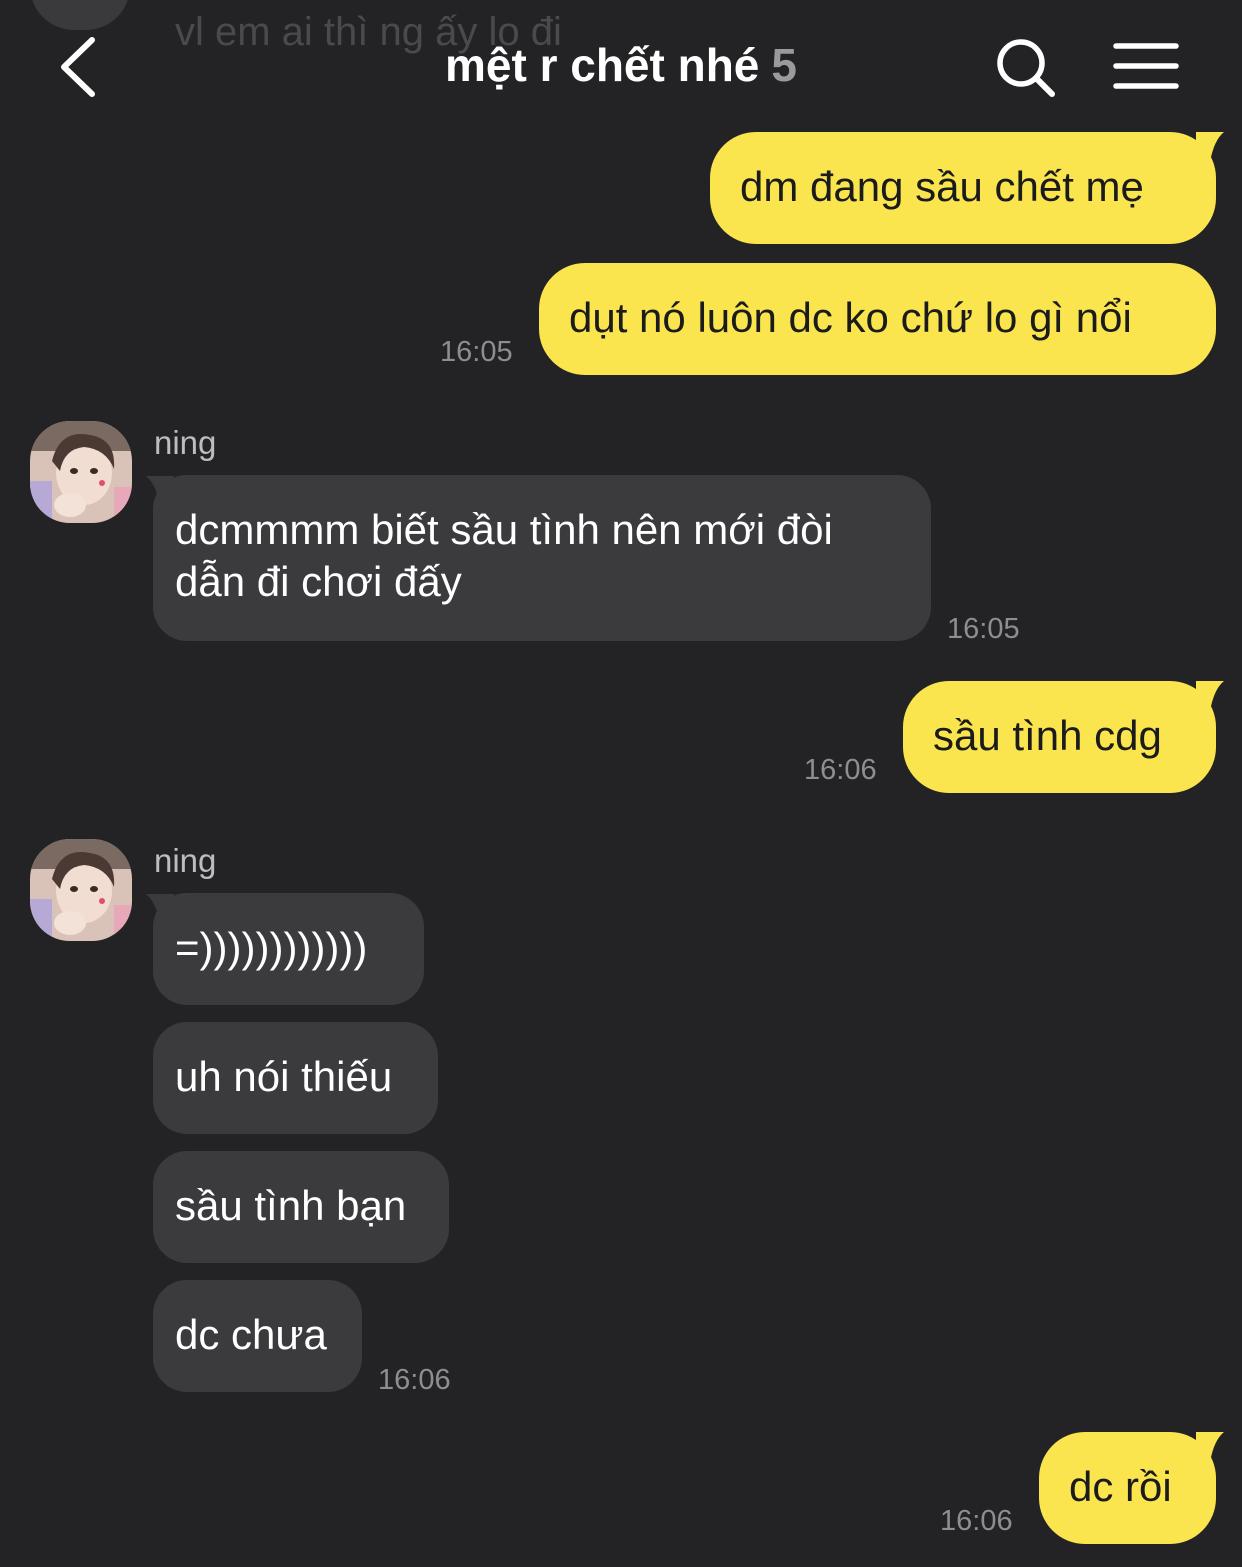 This screenshot has height=1567, width=1242. I want to click on outgoing-message: dm đang sầu chết mẹ, so click(963, 188).